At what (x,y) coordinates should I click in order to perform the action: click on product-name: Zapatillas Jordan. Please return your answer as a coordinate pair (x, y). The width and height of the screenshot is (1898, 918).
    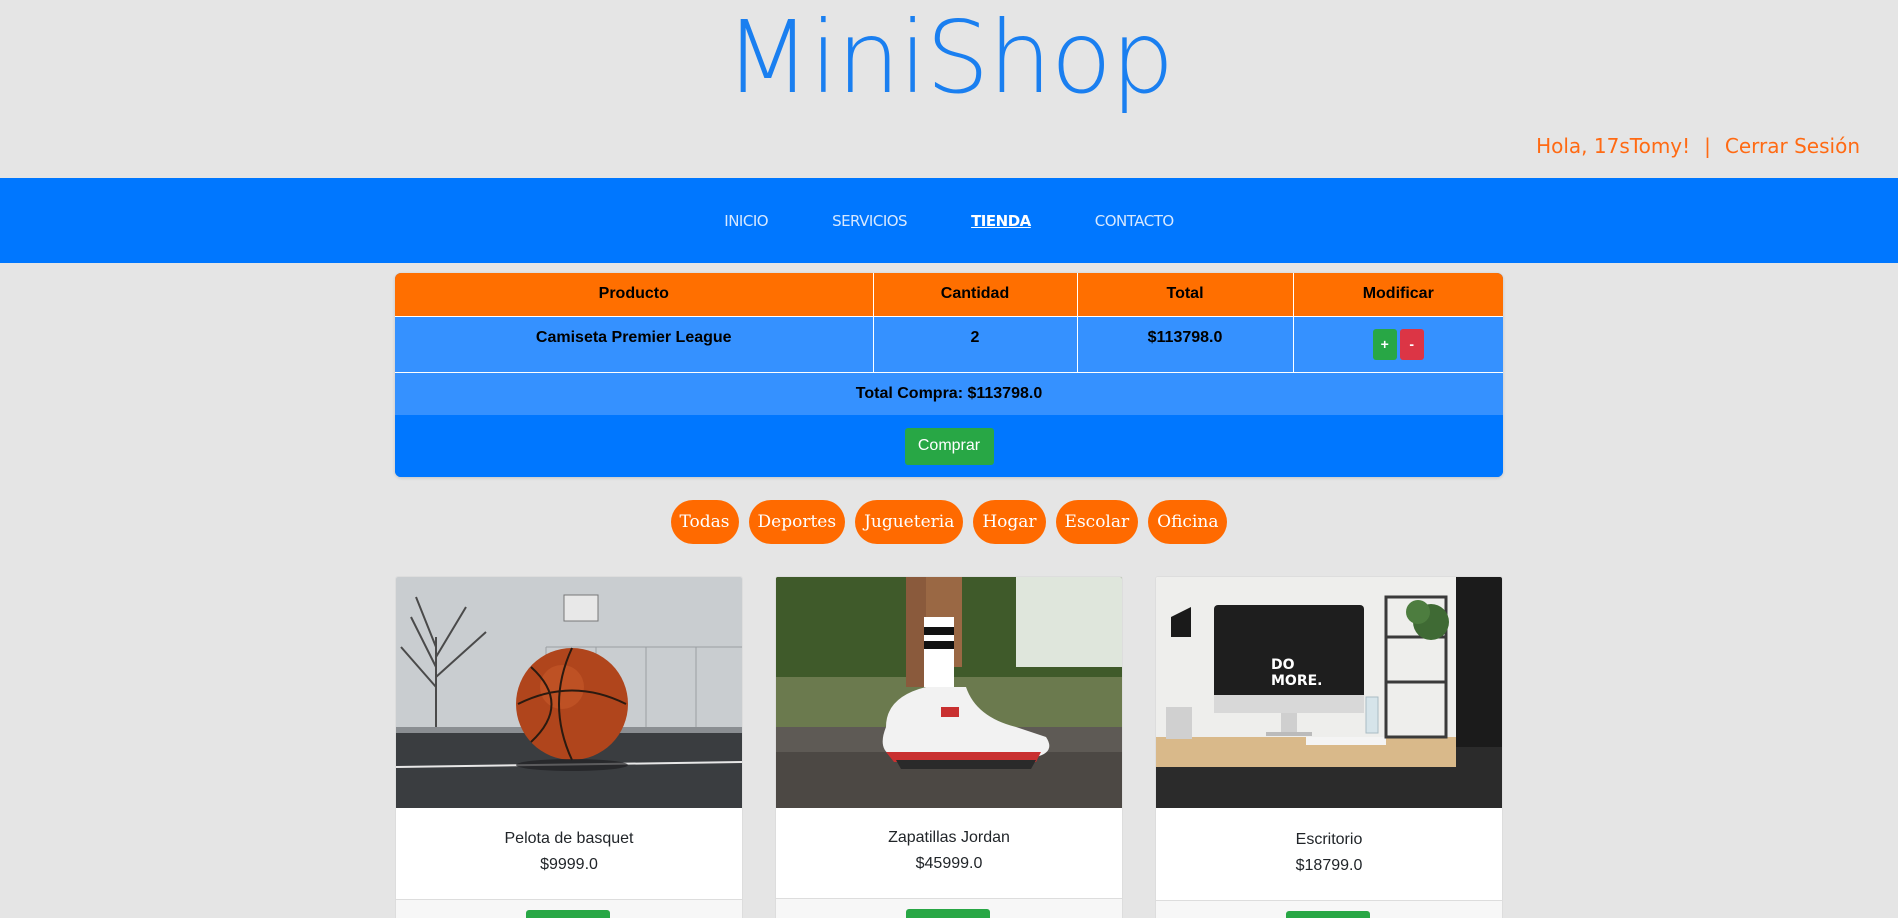
    Looking at the image, I should click on (949, 837).